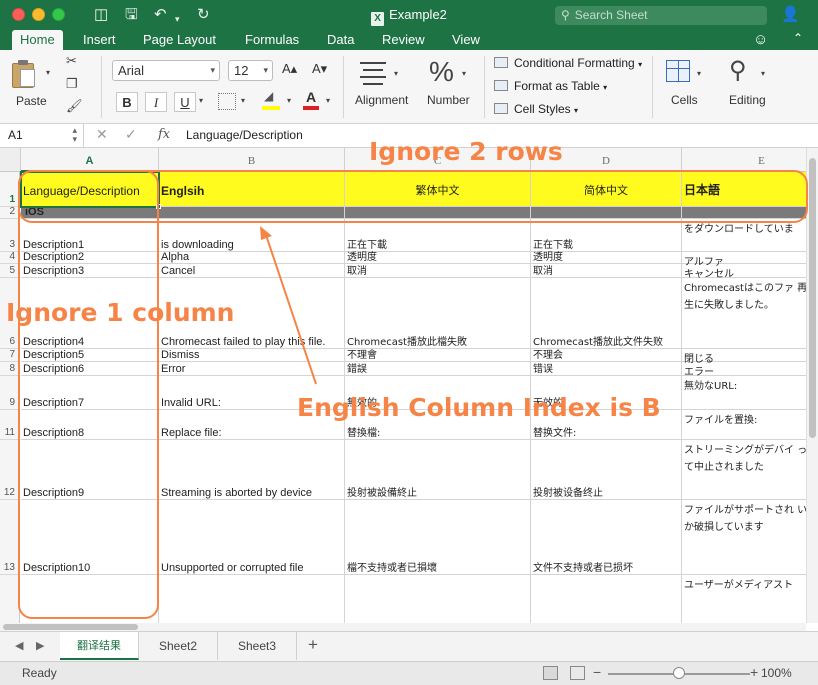 Image resolution: width=818 pixels, height=685 pixels. Describe the element at coordinates (577, 673) in the screenshot. I see `page-layout-view-icon` at that location.